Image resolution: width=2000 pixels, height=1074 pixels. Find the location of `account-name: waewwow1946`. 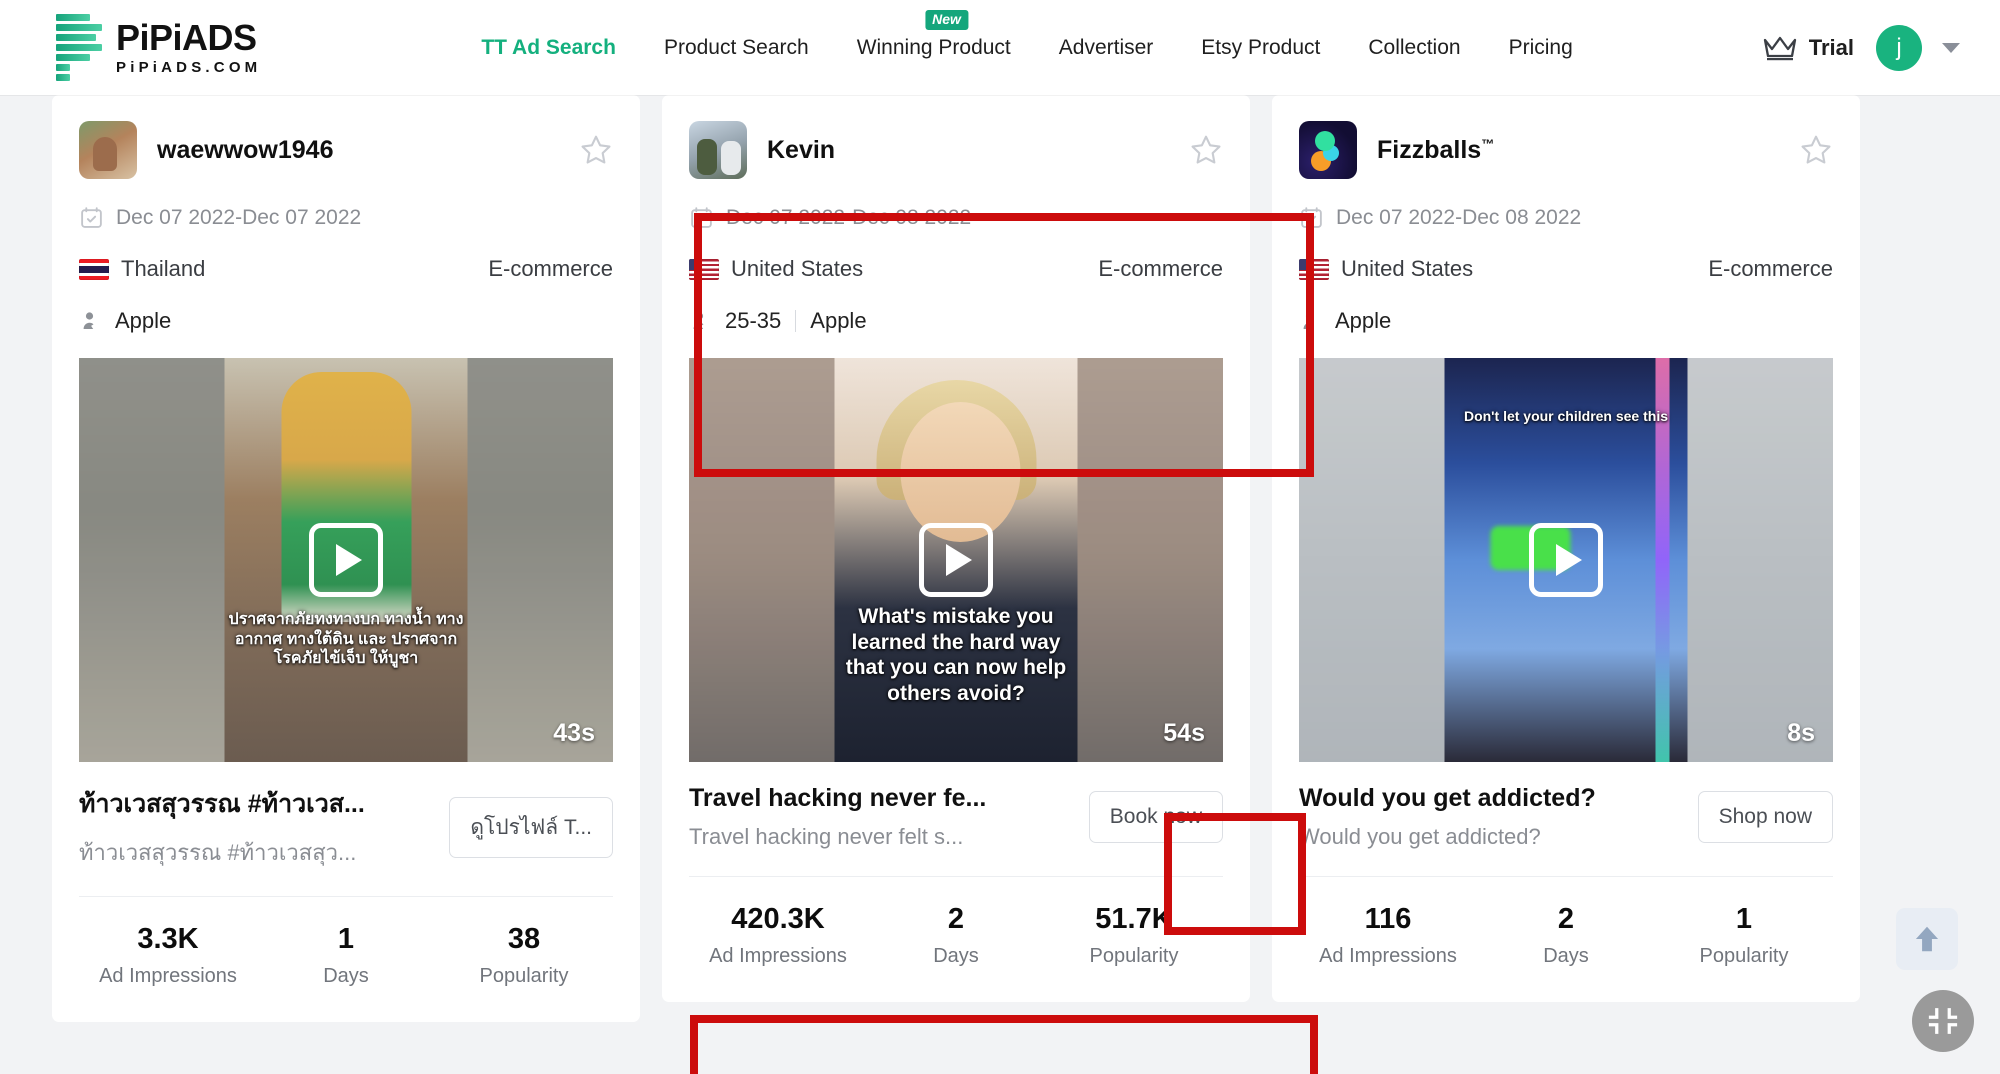

account-name: waewwow1946 is located at coordinates (245, 150).